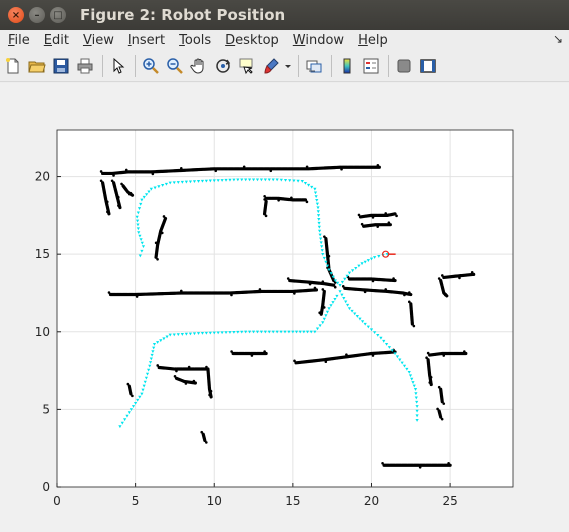 The width and height of the screenshot is (569, 532). What do you see at coordinates (118, 66) in the screenshot?
I see `edit-plot-arrow-icon` at bounding box center [118, 66].